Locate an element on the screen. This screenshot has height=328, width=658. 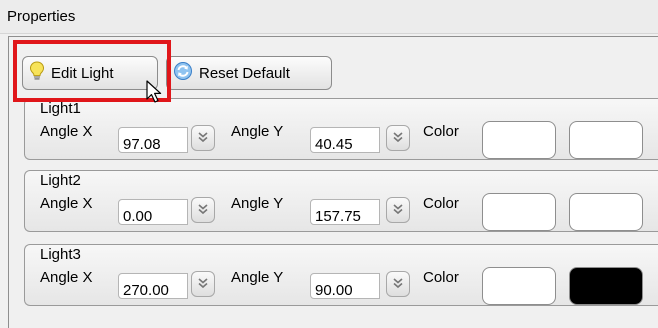
light3-angle-y-spinner is located at coordinates (398, 284).